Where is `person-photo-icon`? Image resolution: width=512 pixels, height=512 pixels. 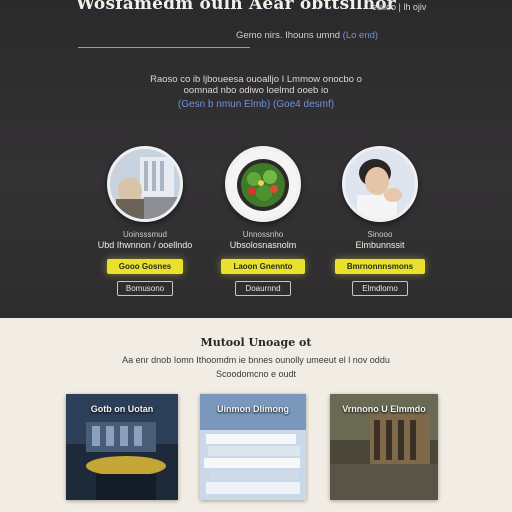
person-photo-icon is located at coordinates (380, 184).